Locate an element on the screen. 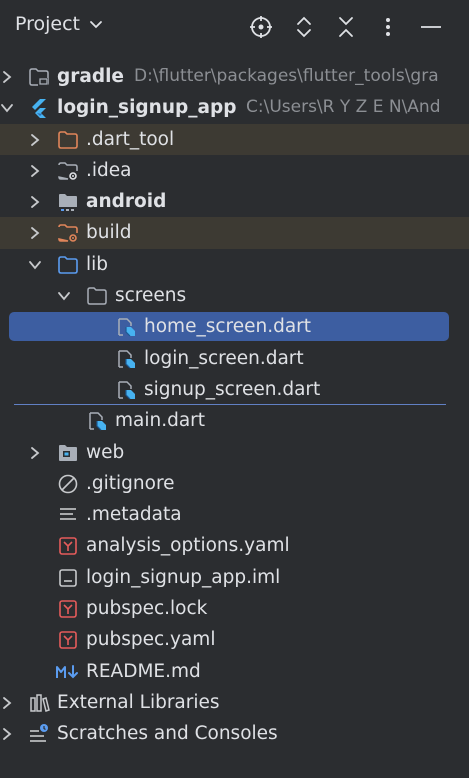 The image size is (469, 778). ignore-file-icon is located at coordinates (68, 484).